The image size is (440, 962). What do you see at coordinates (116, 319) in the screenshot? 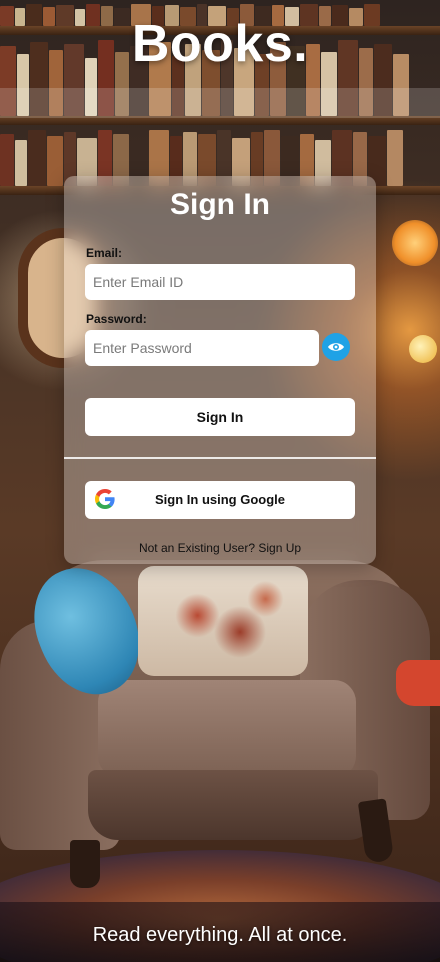
I see `password-label: Password:` at bounding box center [116, 319].